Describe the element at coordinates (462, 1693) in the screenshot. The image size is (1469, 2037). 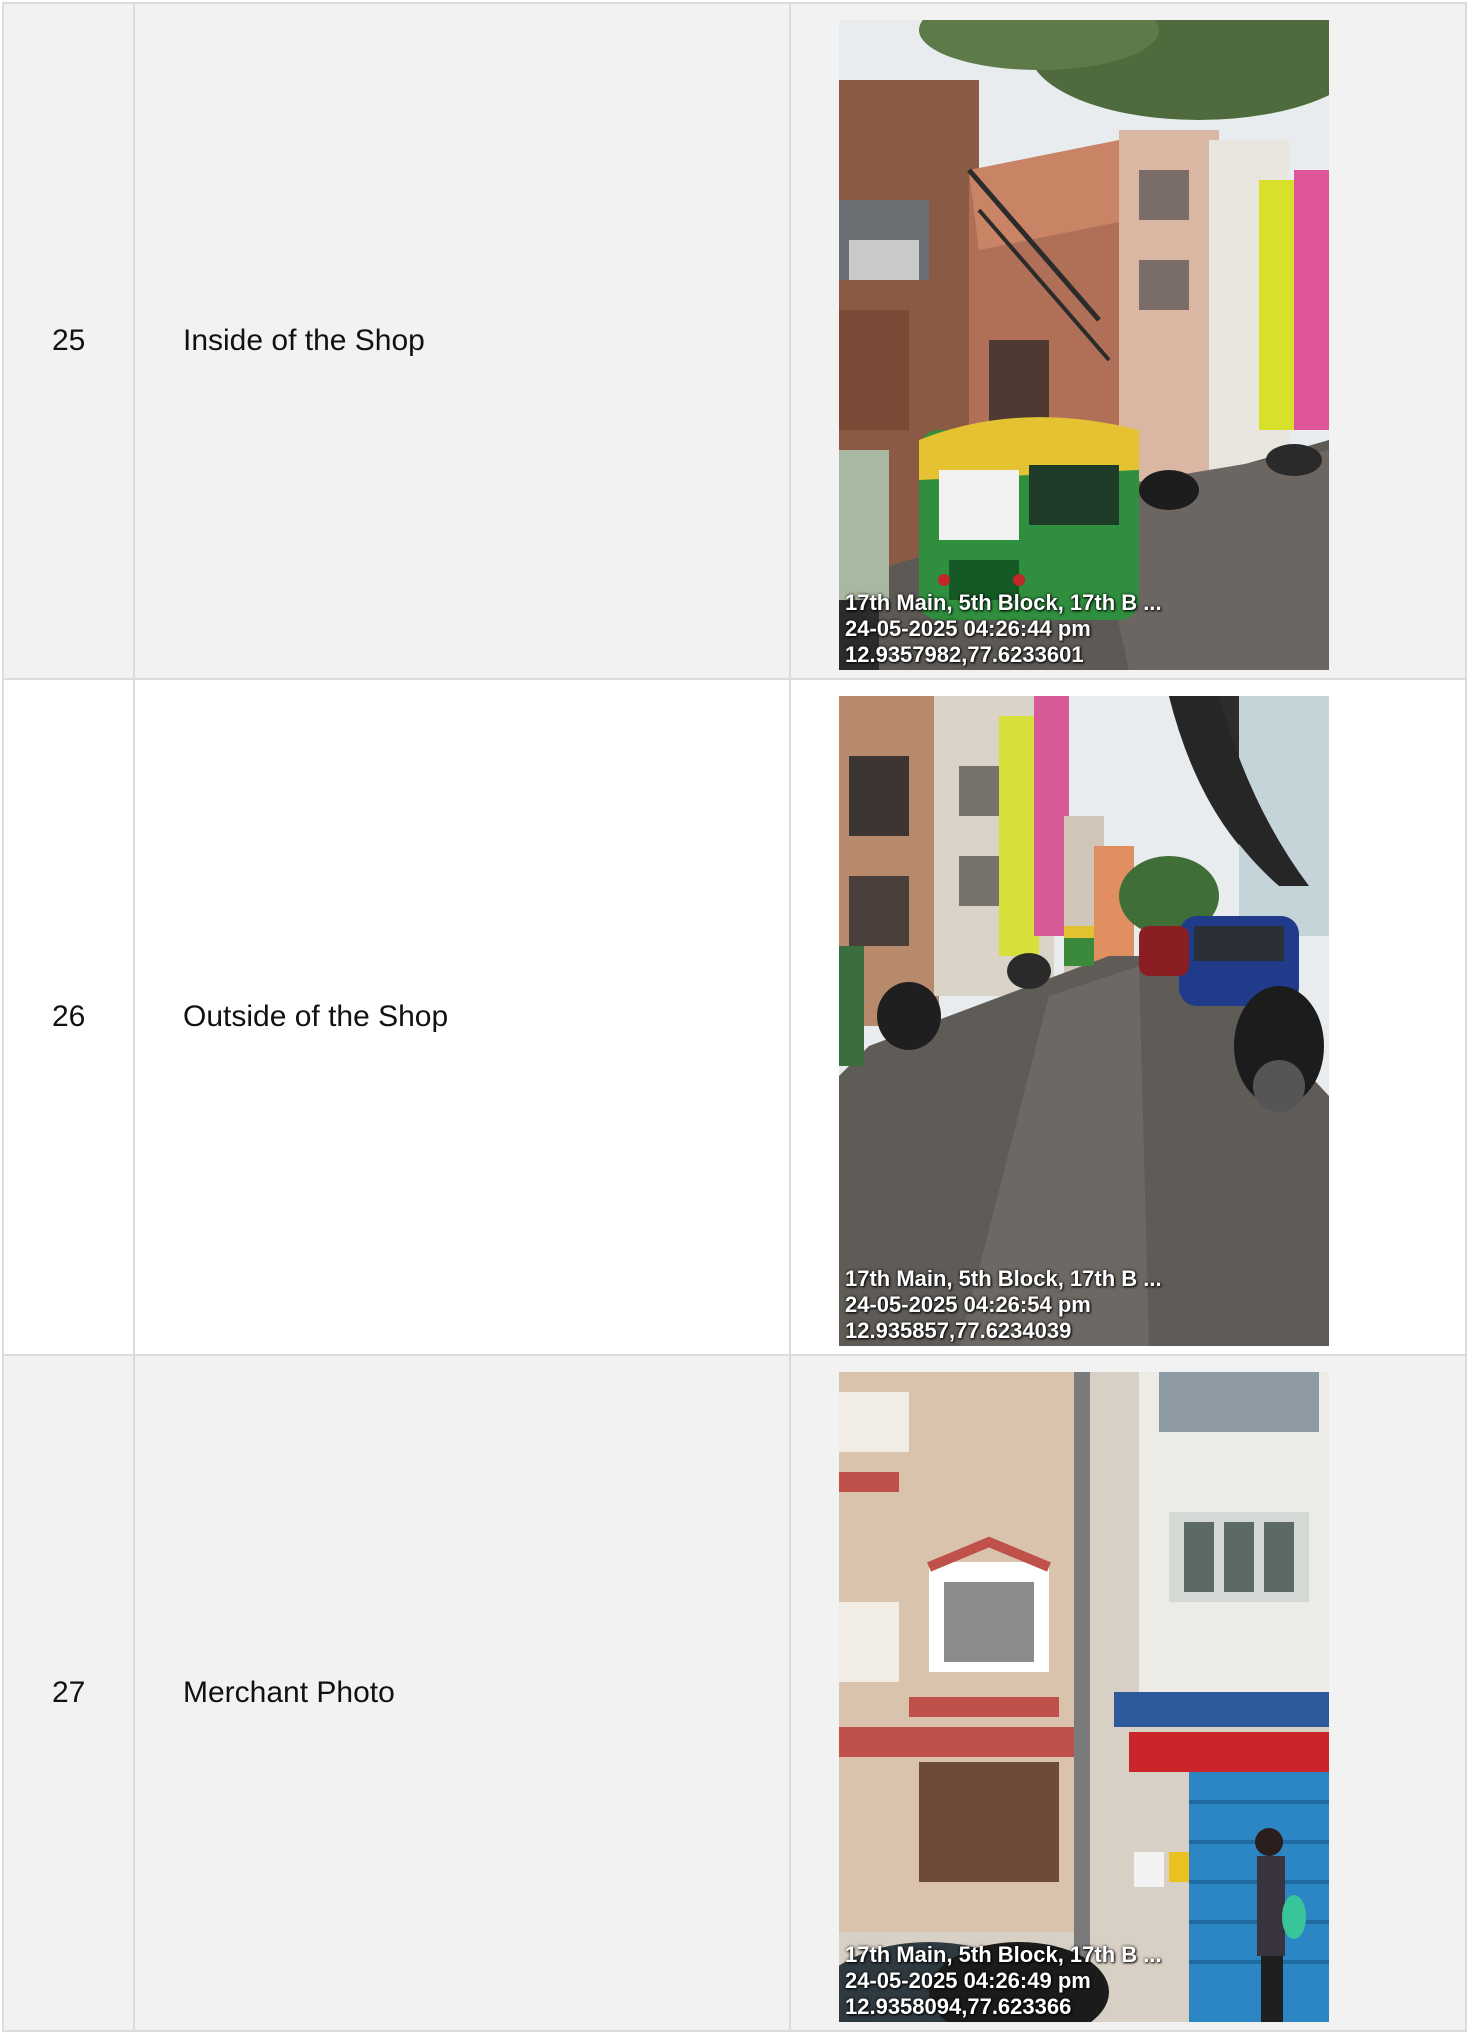
I see `row-label: Merchant Photo` at that location.